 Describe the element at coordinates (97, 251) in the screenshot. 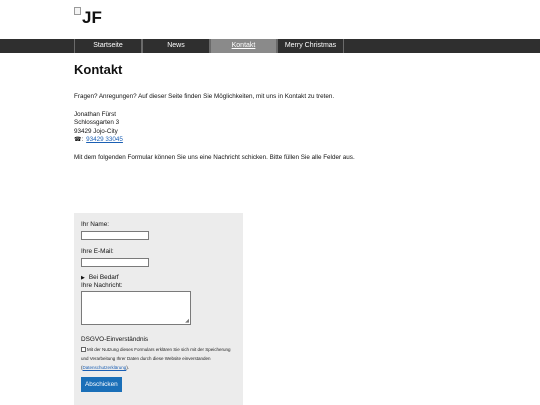

I see `email-label: Ihre E-Mail:` at that location.